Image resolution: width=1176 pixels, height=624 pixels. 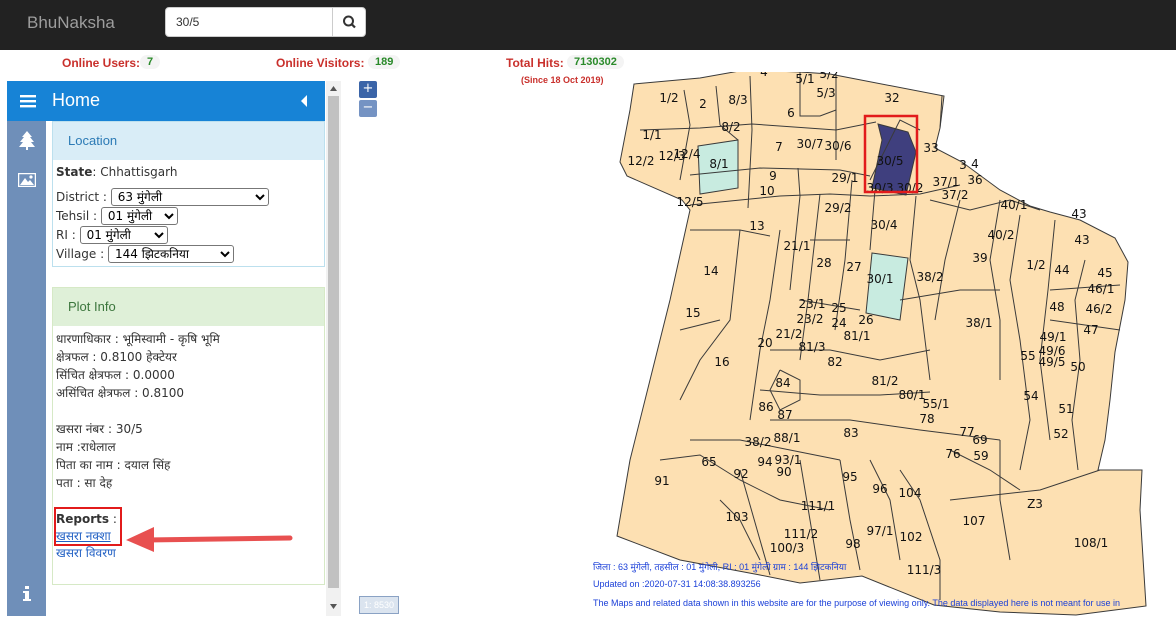 I want to click on plot-label: 6, so click(x=791, y=113).